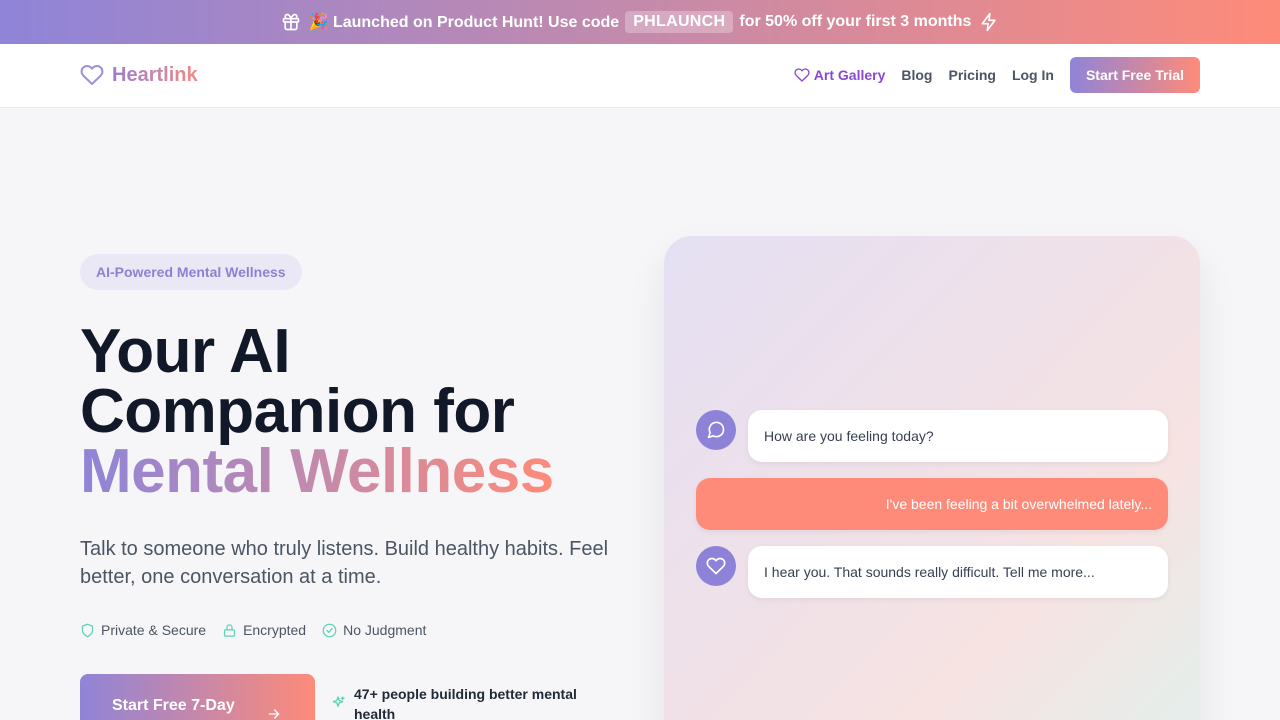 The width and height of the screenshot is (1280, 720). What do you see at coordinates (191, 272) in the screenshot?
I see `hero-badge: AI-Powered Mental Wellness` at bounding box center [191, 272].